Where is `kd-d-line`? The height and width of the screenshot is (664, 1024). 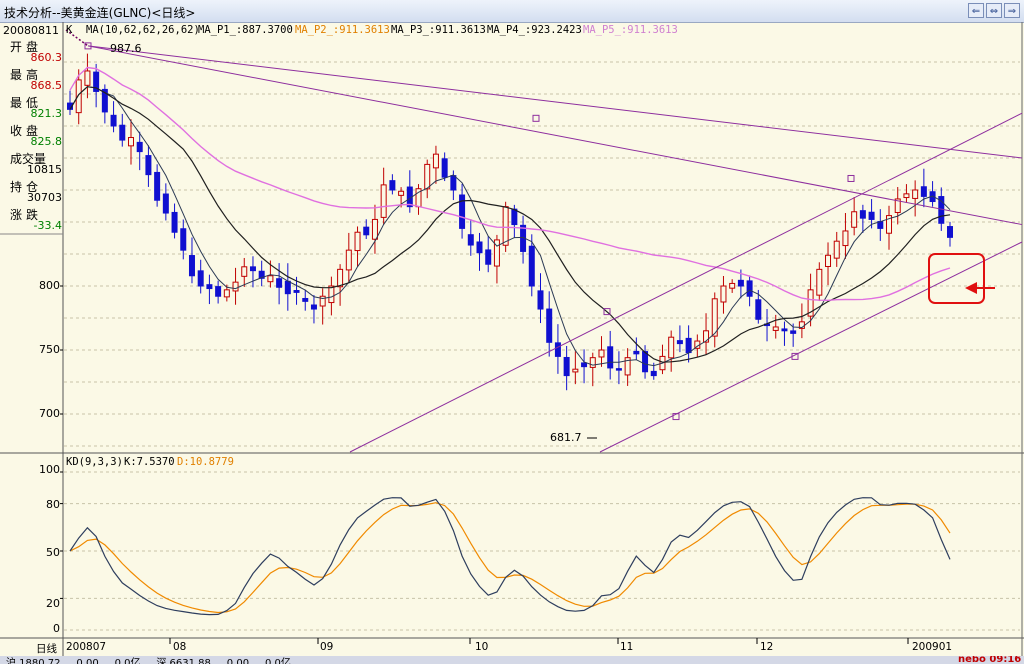 kd-d-line is located at coordinates (510, 558).